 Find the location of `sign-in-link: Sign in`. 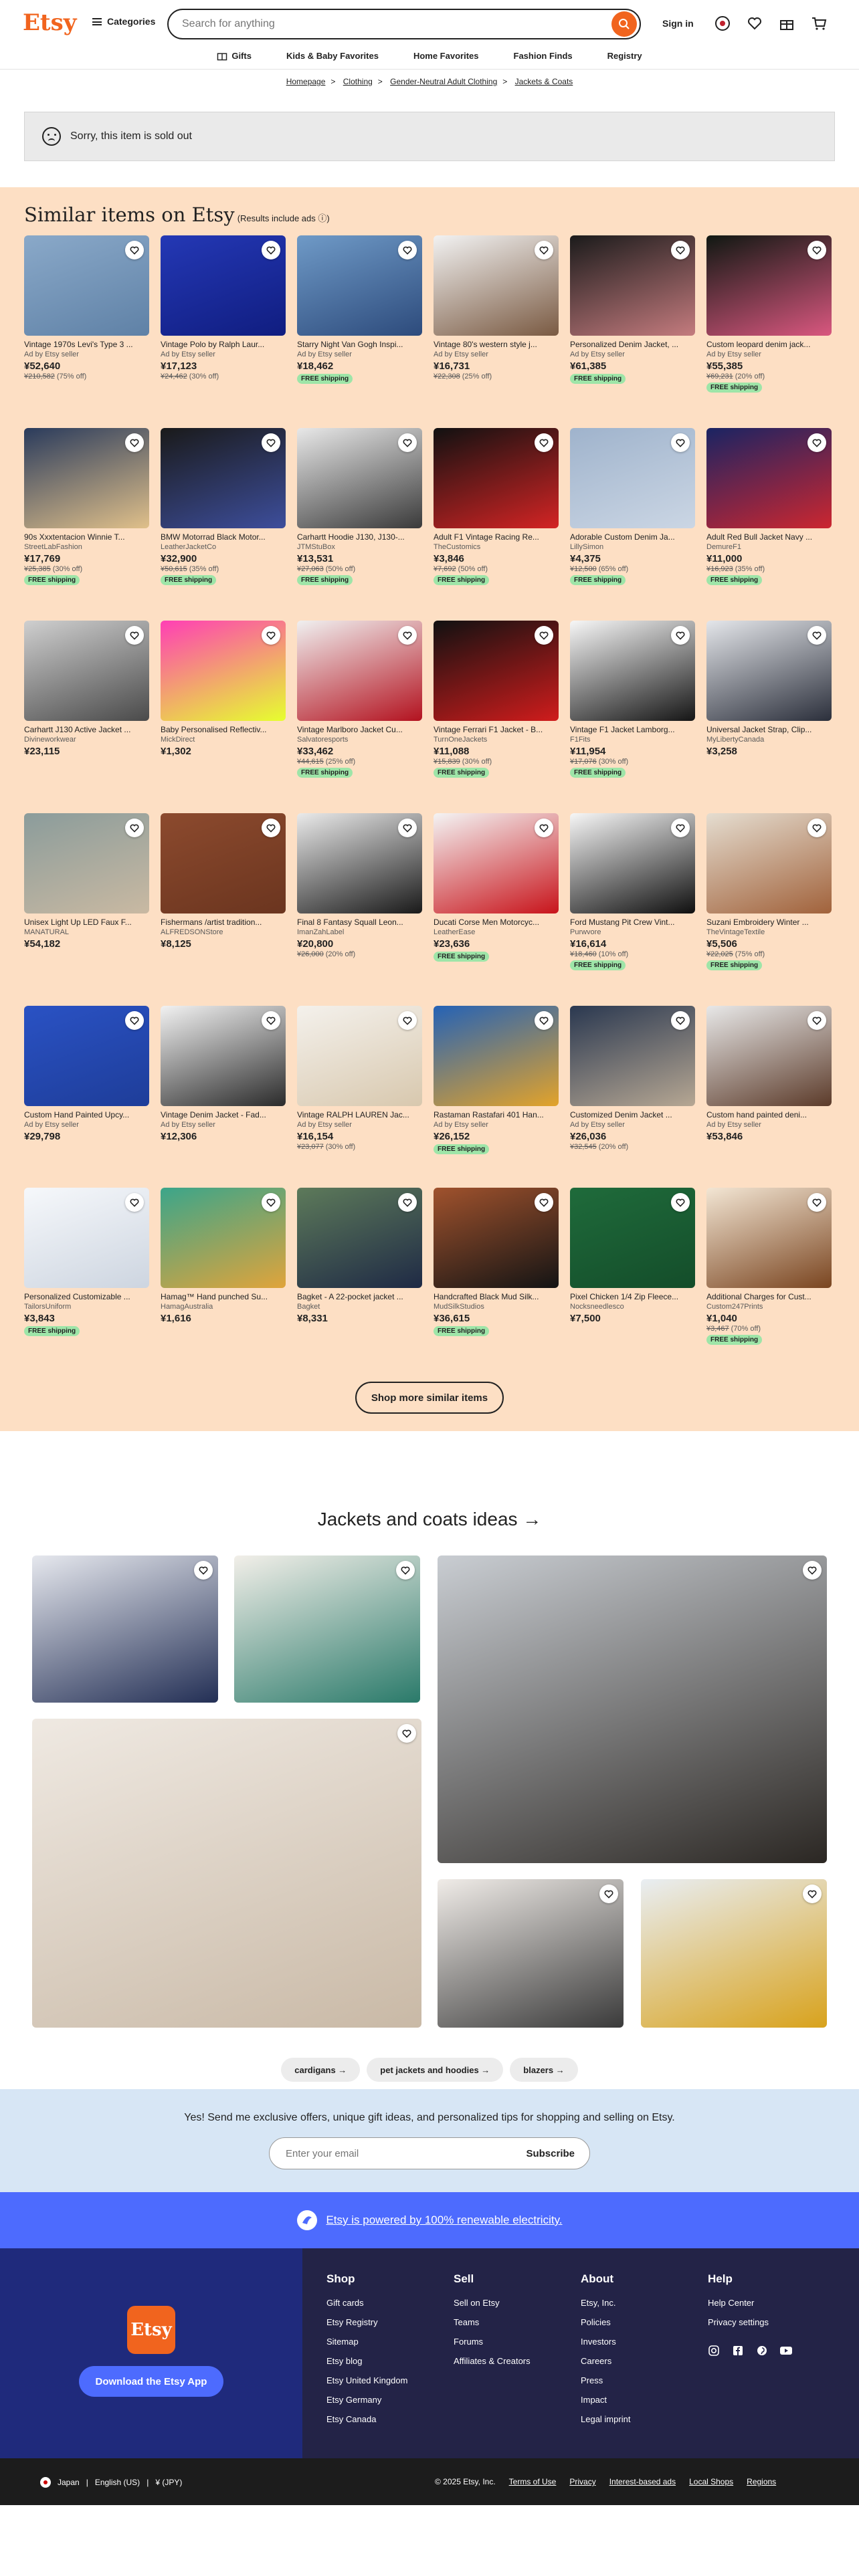

sign-in-link: Sign in is located at coordinates (678, 24).